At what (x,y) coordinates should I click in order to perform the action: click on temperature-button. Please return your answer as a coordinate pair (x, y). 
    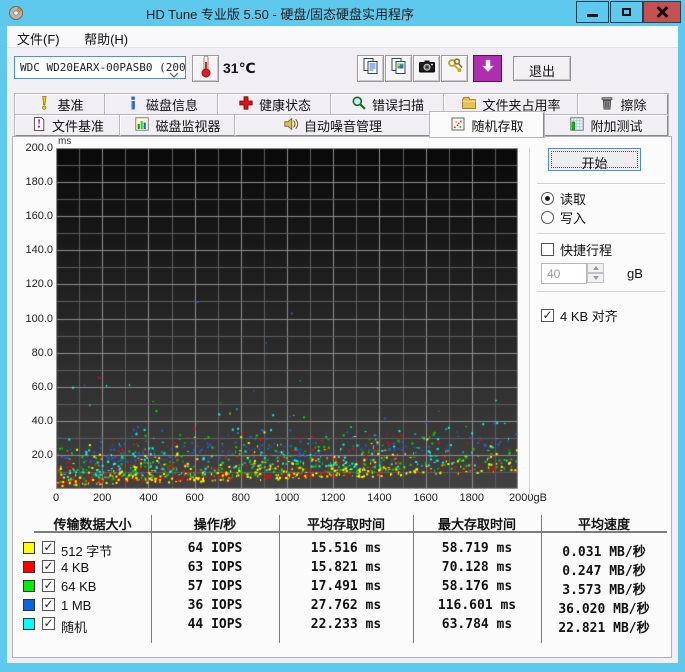
    Looking at the image, I should click on (205, 68).